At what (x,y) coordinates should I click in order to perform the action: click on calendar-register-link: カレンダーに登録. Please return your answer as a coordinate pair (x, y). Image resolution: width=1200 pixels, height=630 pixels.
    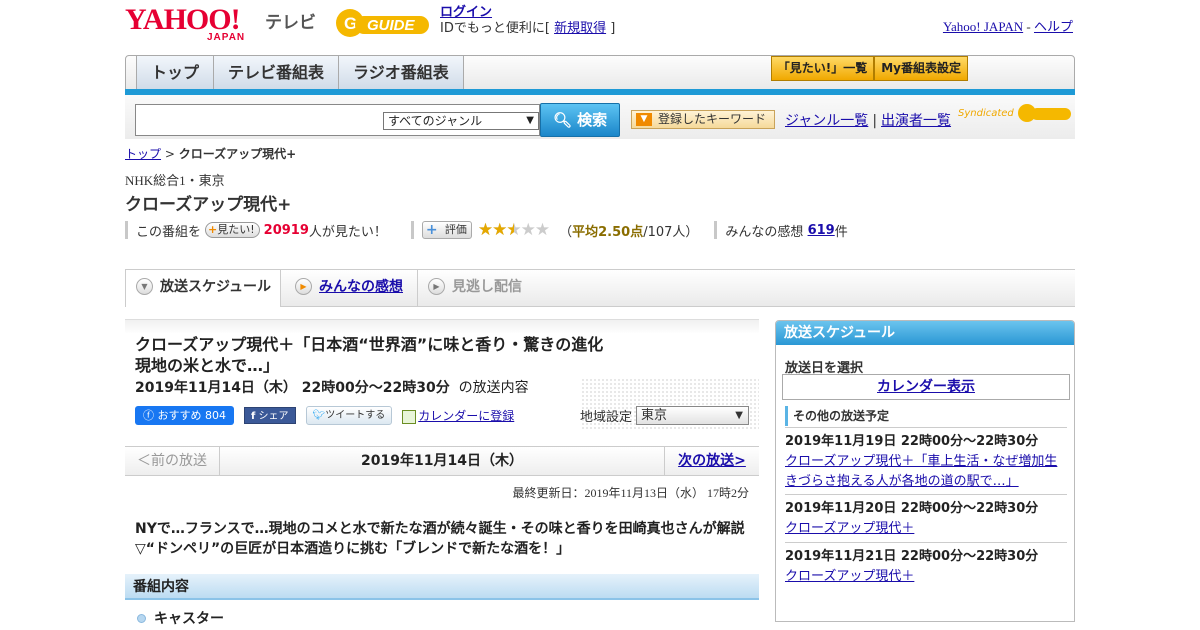
    Looking at the image, I should click on (458, 415).